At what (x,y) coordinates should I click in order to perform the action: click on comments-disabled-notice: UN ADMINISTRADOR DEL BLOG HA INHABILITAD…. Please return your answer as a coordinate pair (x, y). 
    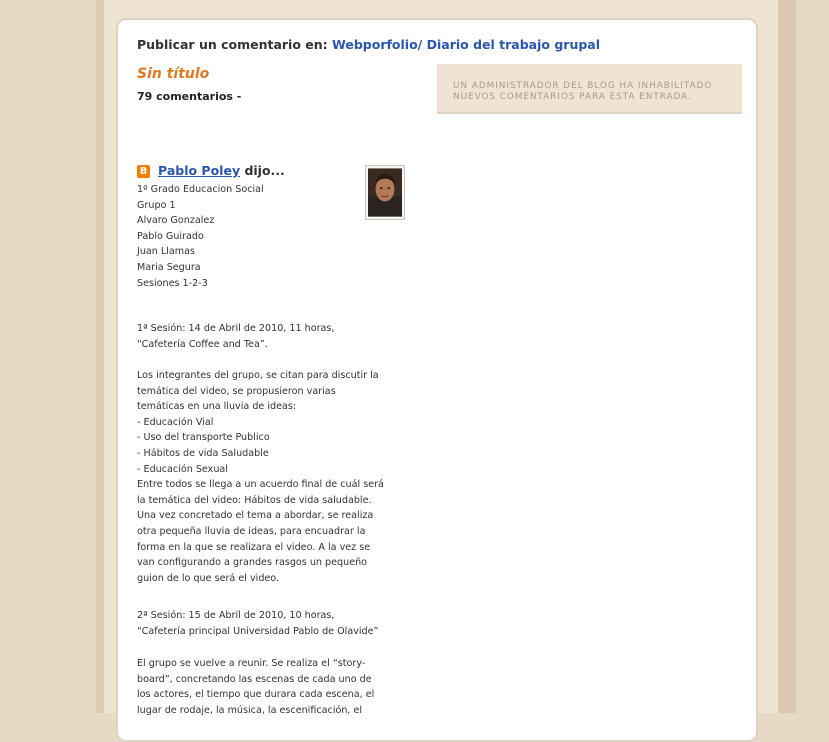
    Looking at the image, I should click on (589, 89).